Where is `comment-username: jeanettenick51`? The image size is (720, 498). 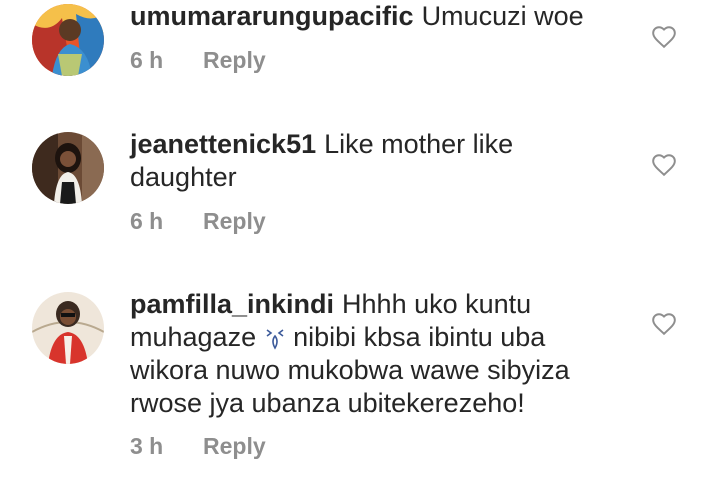 comment-username: jeanettenick51 is located at coordinates (223, 144).